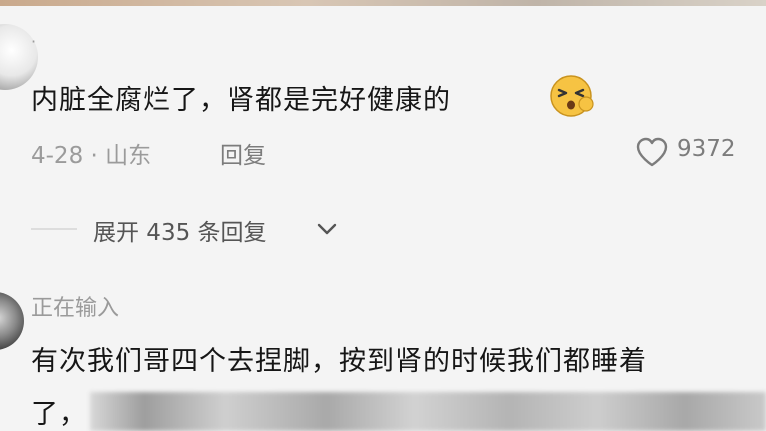 The height and width of the screenshot is (431, 766). Describe the element at coordinates (428, 411) in the screenshot. I see `blurred-overlay` at that location.